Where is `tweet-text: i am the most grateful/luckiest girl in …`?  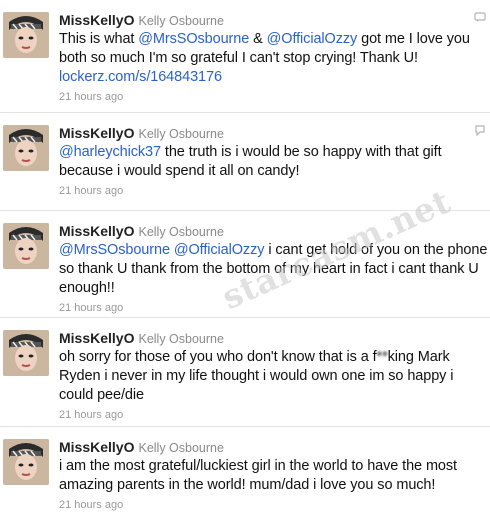 tweet-text: i am the most grateful/luckiest girl in … is located at coordinates (273, 476).